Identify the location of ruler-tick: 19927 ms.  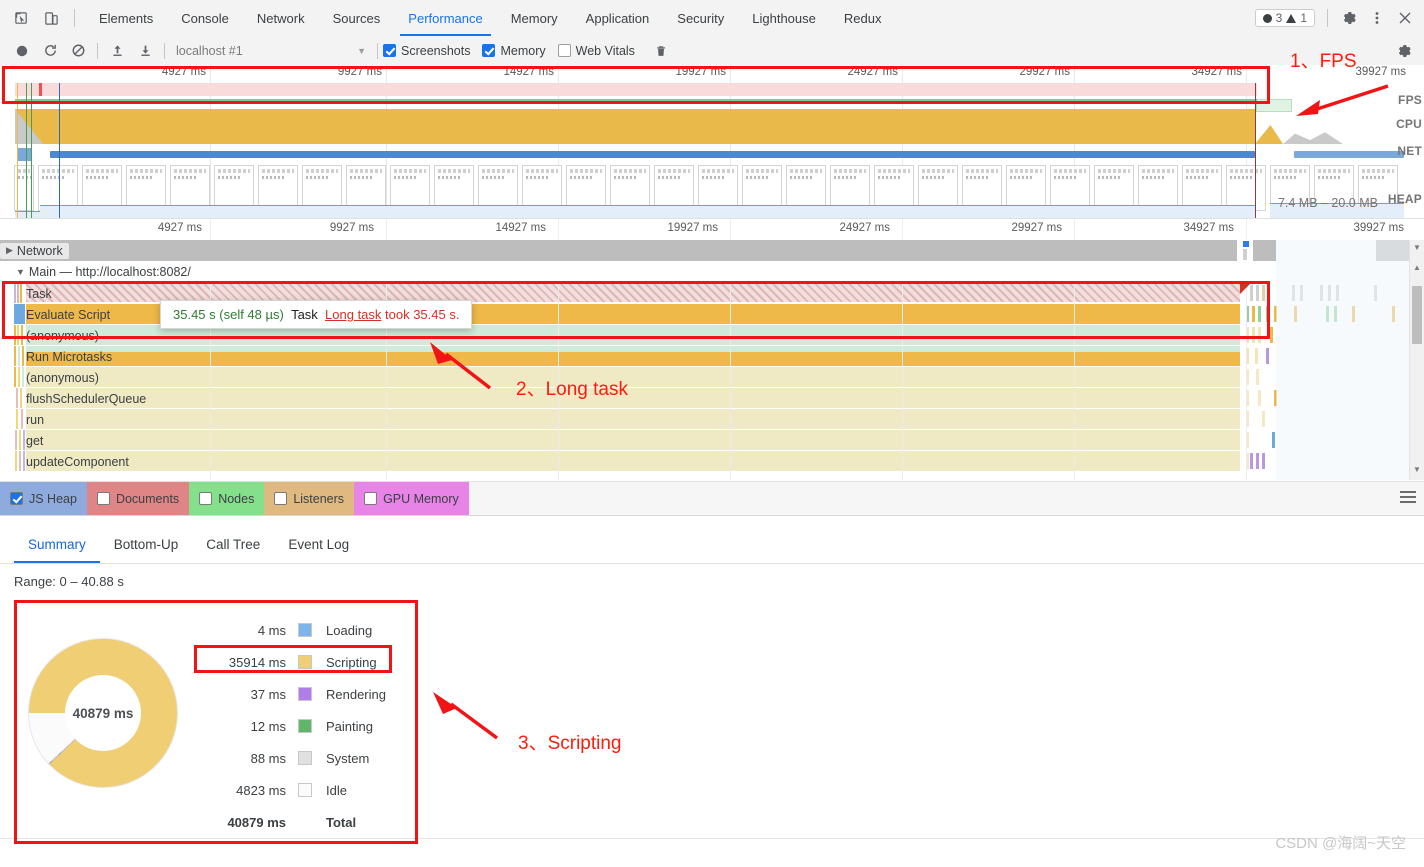
(692, 228).